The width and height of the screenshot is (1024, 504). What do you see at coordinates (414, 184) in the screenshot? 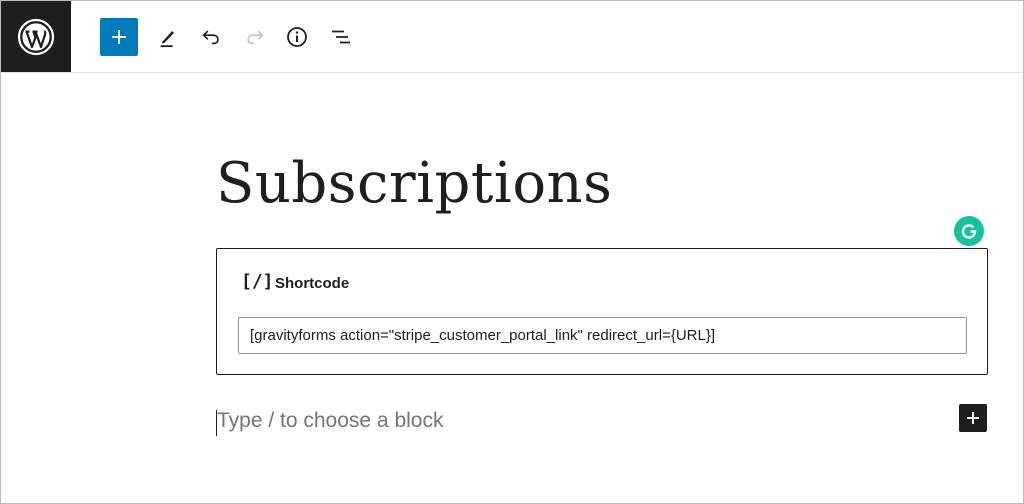
I see `post-title: Subscriptions` at bounding box center [414, 184].